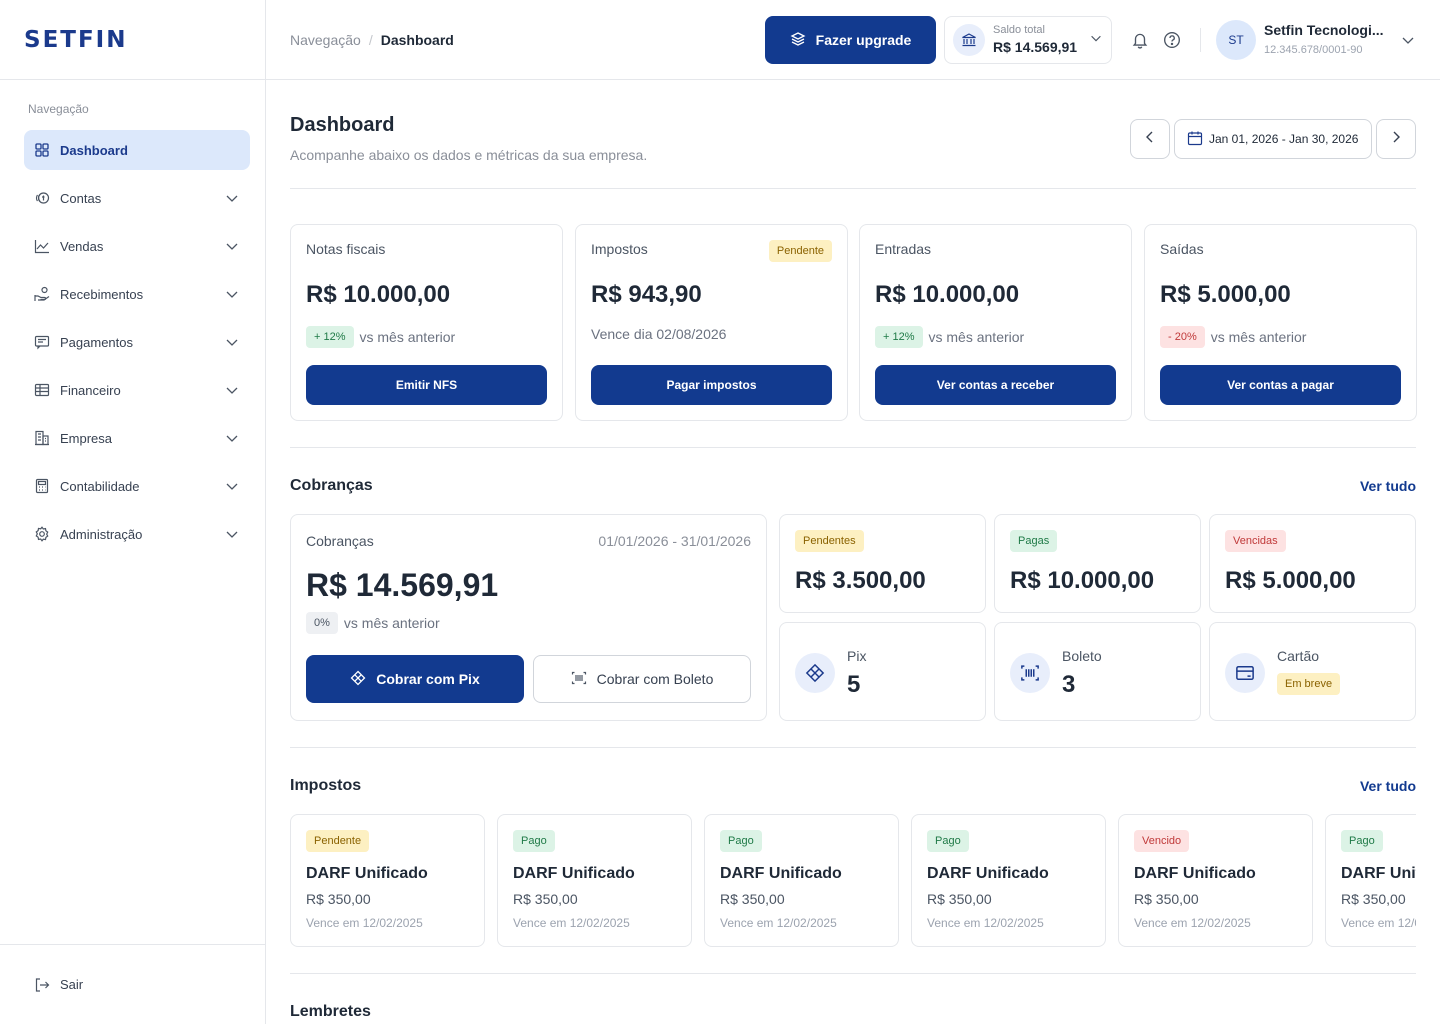  What do you see at coordinates (1388, 786) in the screenshot?
I see `see-all-impostos-link: Ver tudo` at bounding box center [1388, 786].